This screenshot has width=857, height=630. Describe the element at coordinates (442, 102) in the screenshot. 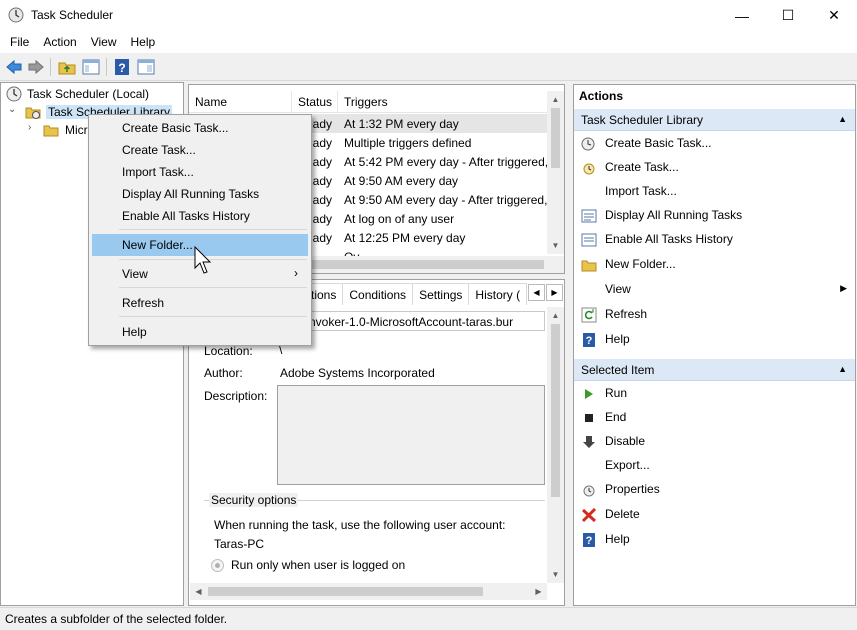

I see `column-triggers: Triggers` at that location.